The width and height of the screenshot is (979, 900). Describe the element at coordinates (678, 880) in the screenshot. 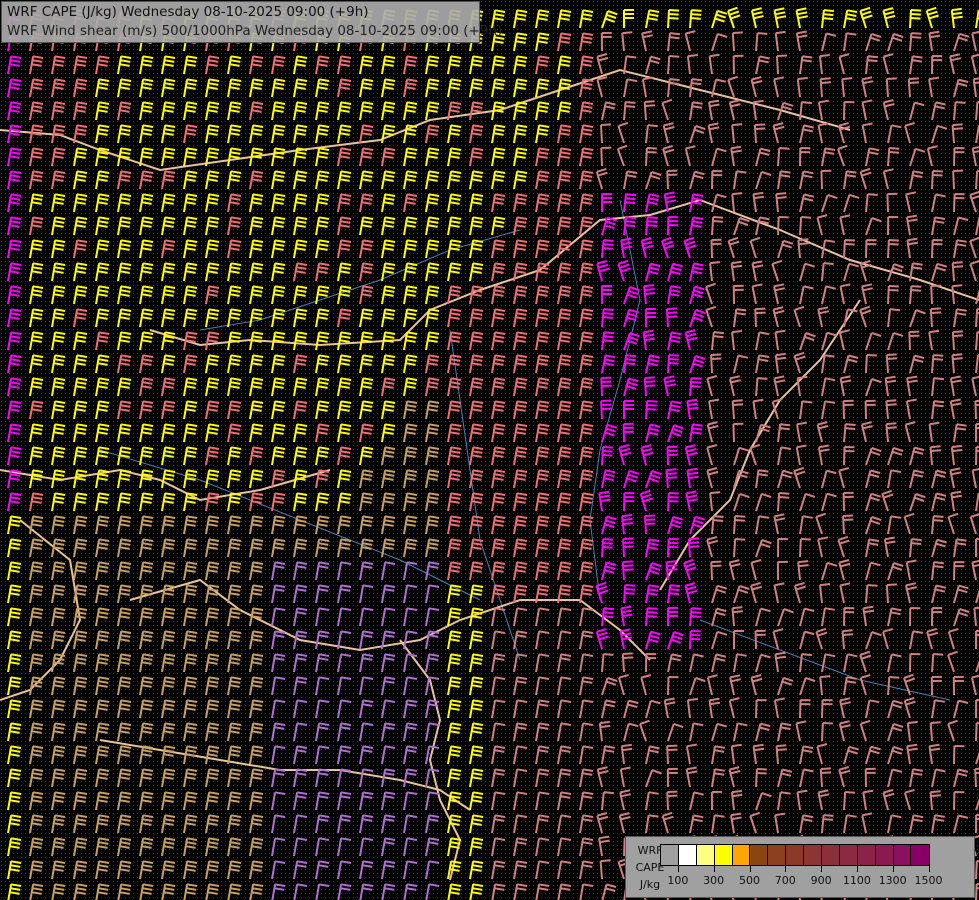

I see `legend-tick-label: 100` at that location.